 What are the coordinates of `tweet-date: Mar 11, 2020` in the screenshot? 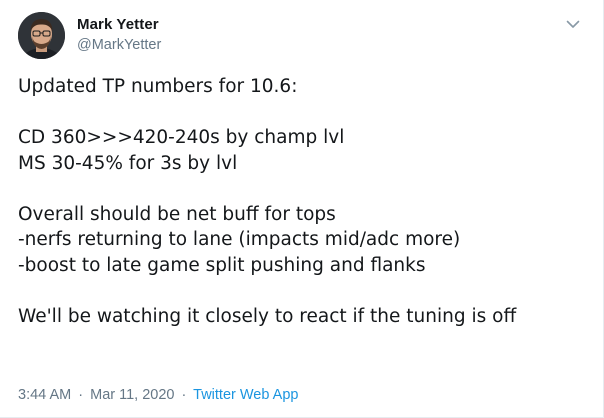 It's located at (132, 395).